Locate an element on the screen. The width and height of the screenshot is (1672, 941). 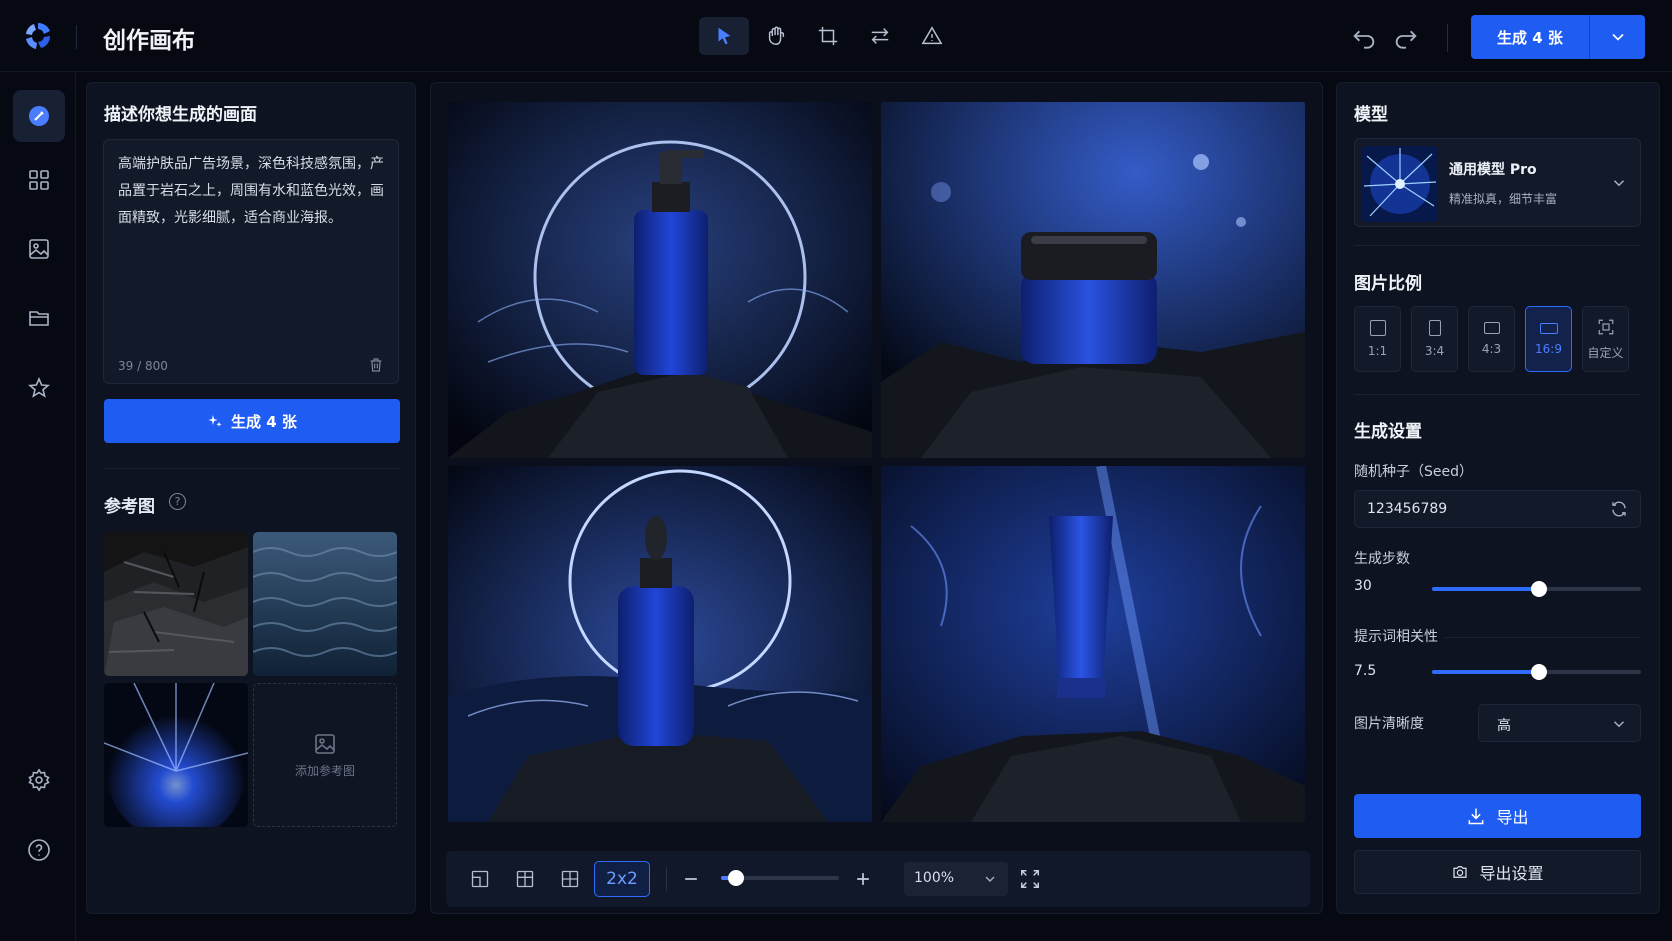
redo-icon is located at coordinates (1406, 36).